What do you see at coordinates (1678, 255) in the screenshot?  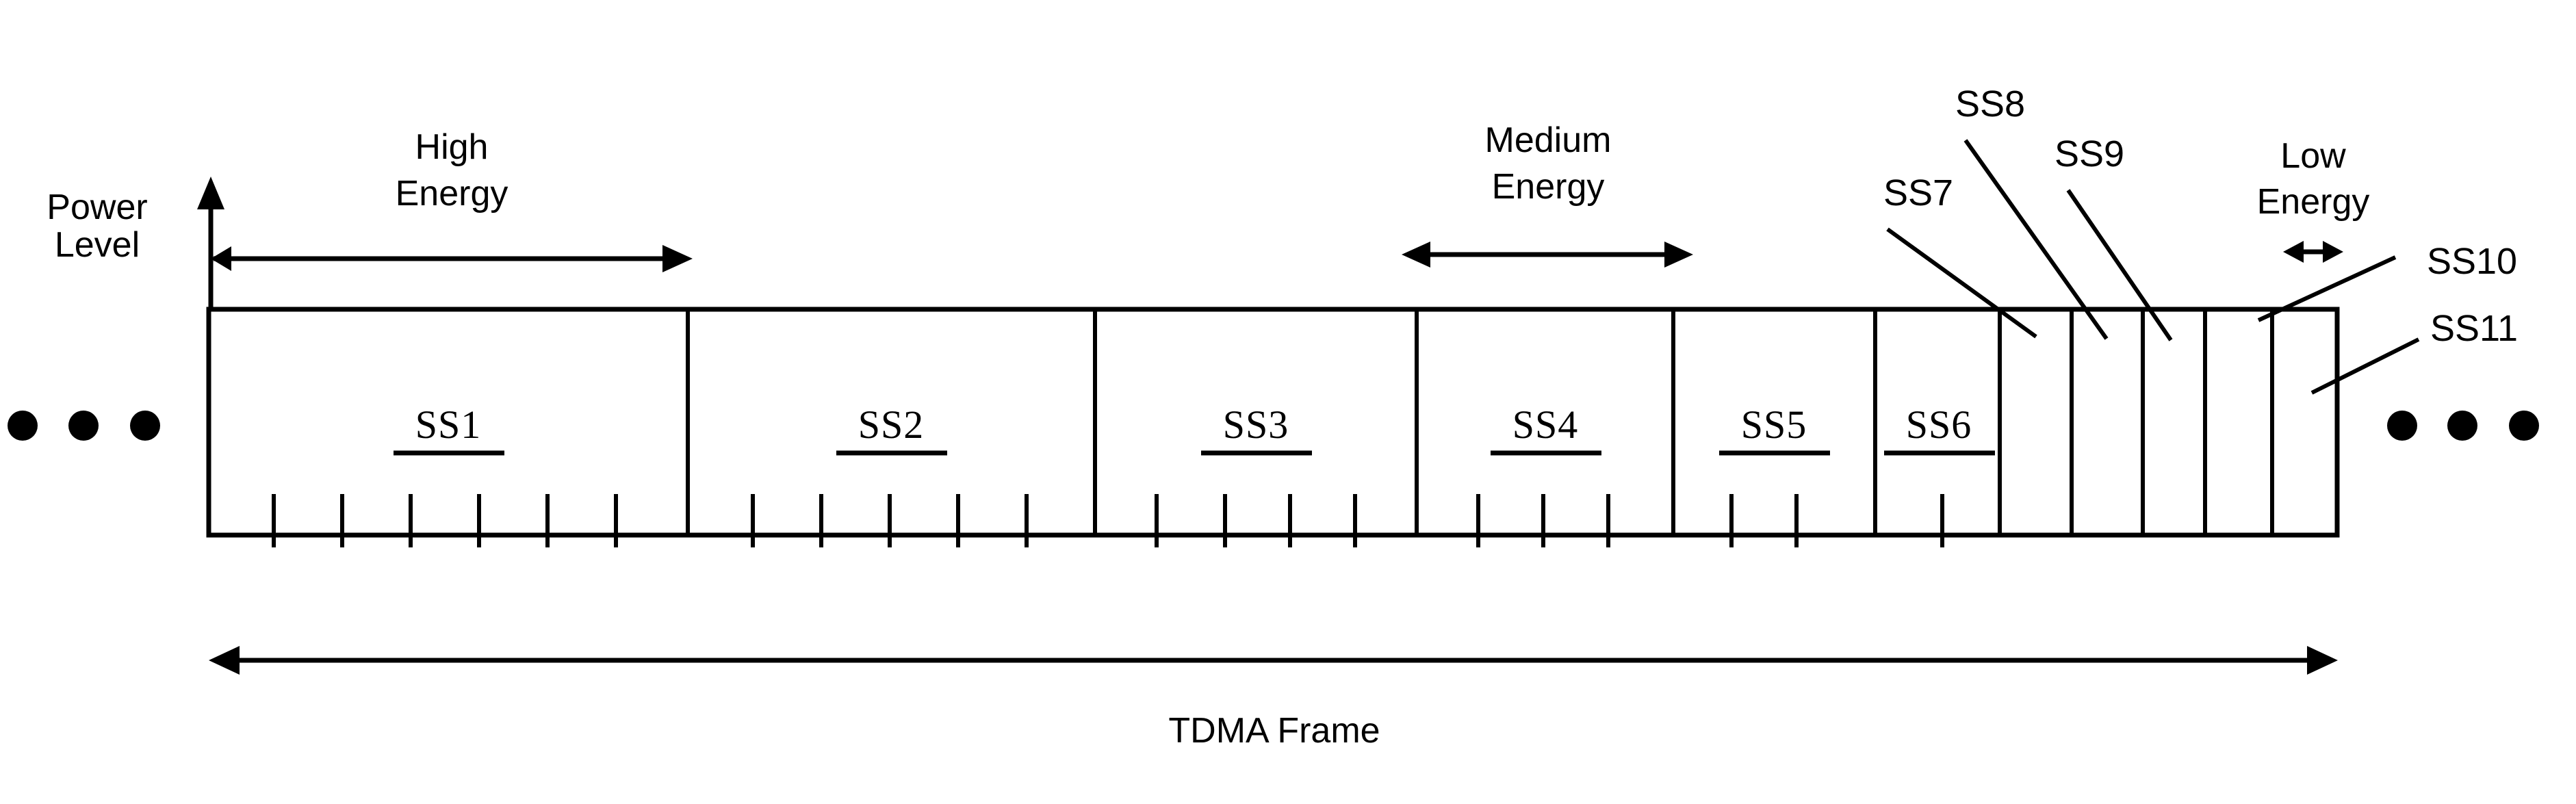 I see `medium-energy-arrowhead-right-icon` at bounding box center [1678, 255].